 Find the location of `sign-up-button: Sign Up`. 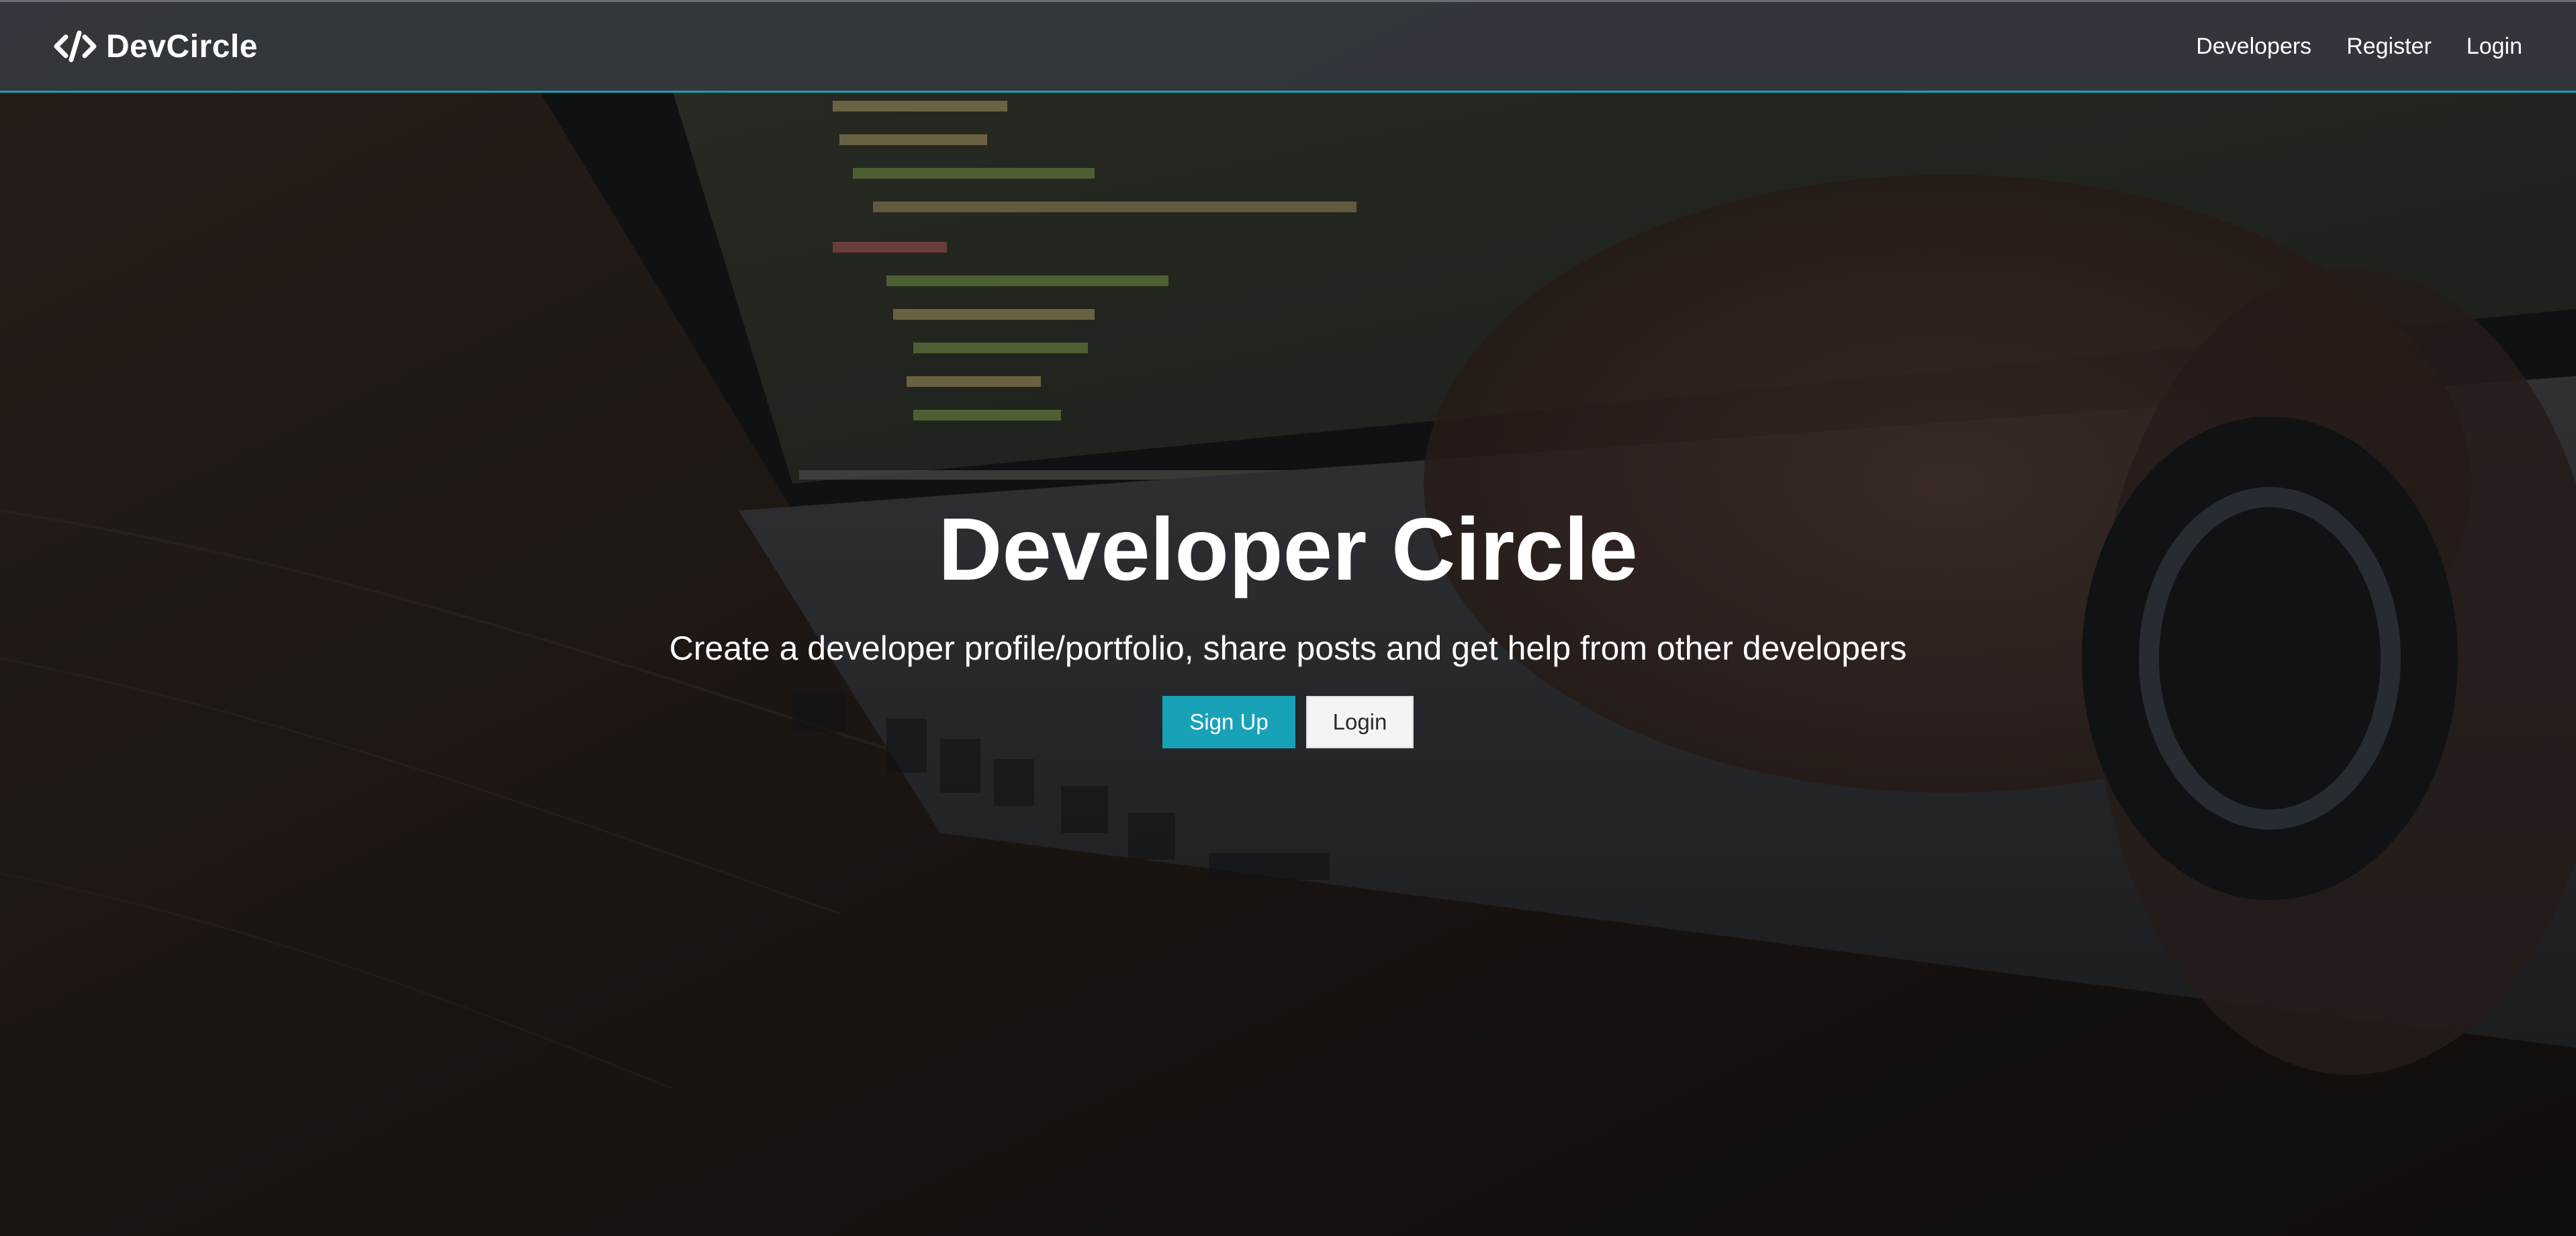

sign-up-button: Sign Up is located at coordinates (1228, 722).